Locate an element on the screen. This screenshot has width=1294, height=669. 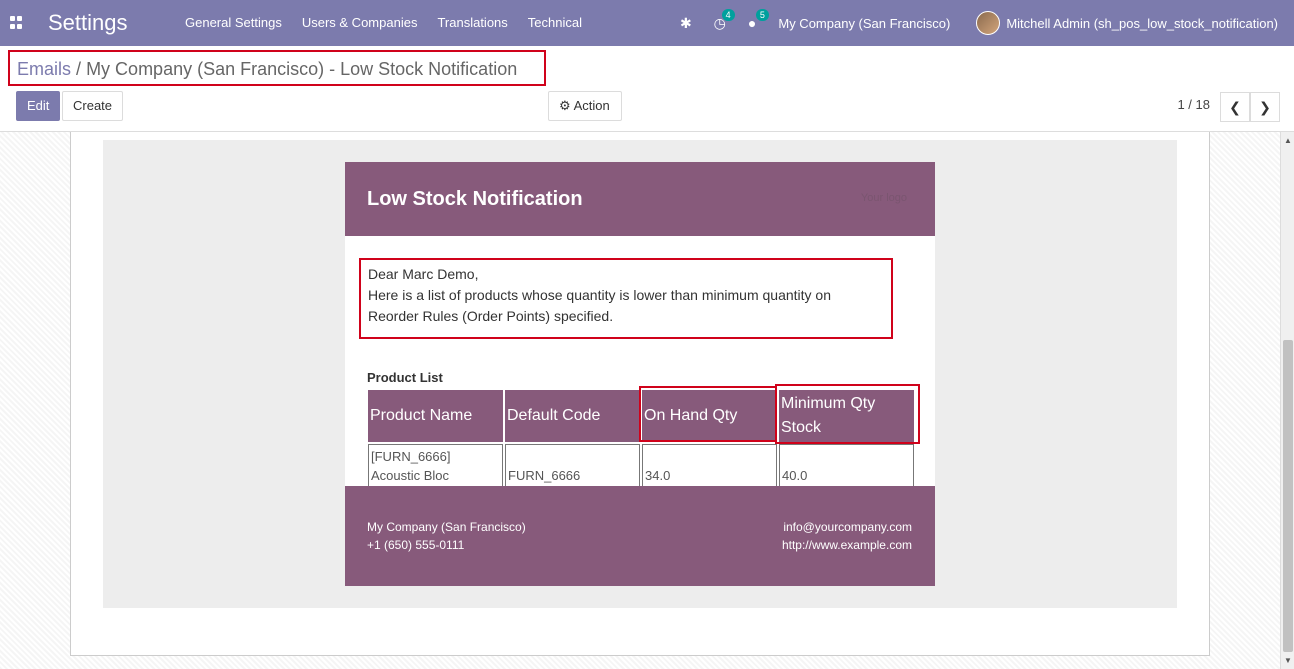
scroll-up-icon: ▲ is located at coordinates (1288, 140).